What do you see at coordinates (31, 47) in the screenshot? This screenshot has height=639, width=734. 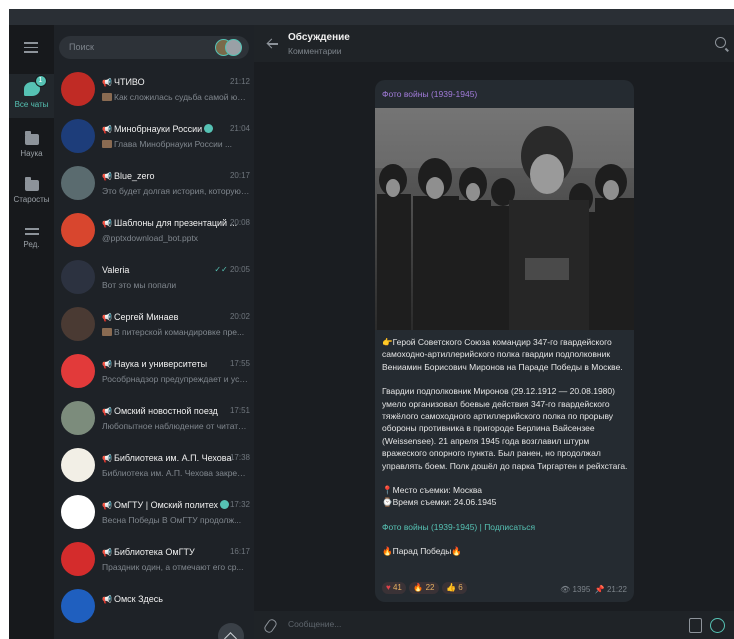 I see `menu-icon` at bounding box center [31, 47].